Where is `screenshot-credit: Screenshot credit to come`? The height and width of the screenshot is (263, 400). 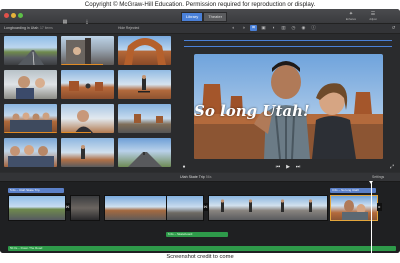 screenshot-credit: Screenshot credit to come is located at coordinates (200, 257).